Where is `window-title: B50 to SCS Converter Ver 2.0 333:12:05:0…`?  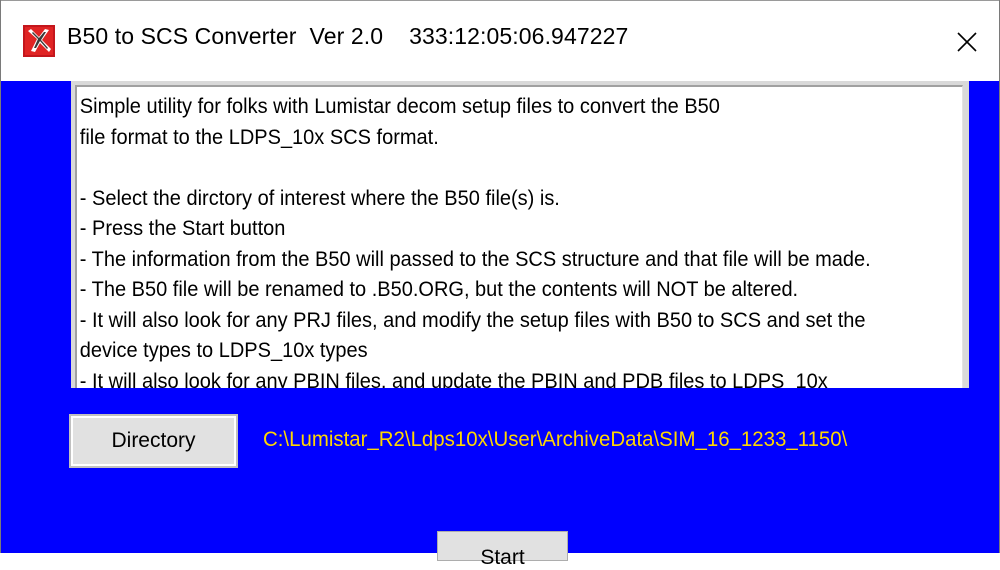
window-title: B50 to SCS Converter Ver 2.0 333:12:05:0… is located at coordinates (348, 36).